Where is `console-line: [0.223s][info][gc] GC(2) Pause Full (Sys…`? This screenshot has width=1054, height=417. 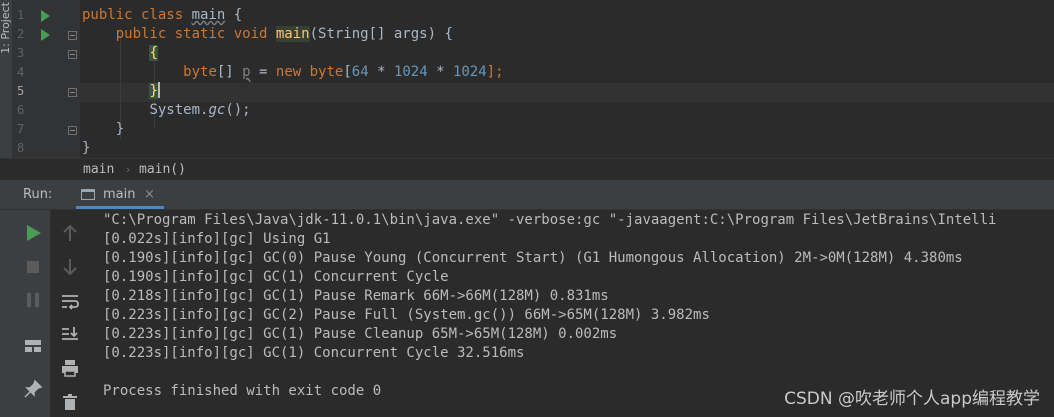 console-line: [0.223s][info][gc] GC(2) Pause Full (Sys… is located at coordinates (406, 315).